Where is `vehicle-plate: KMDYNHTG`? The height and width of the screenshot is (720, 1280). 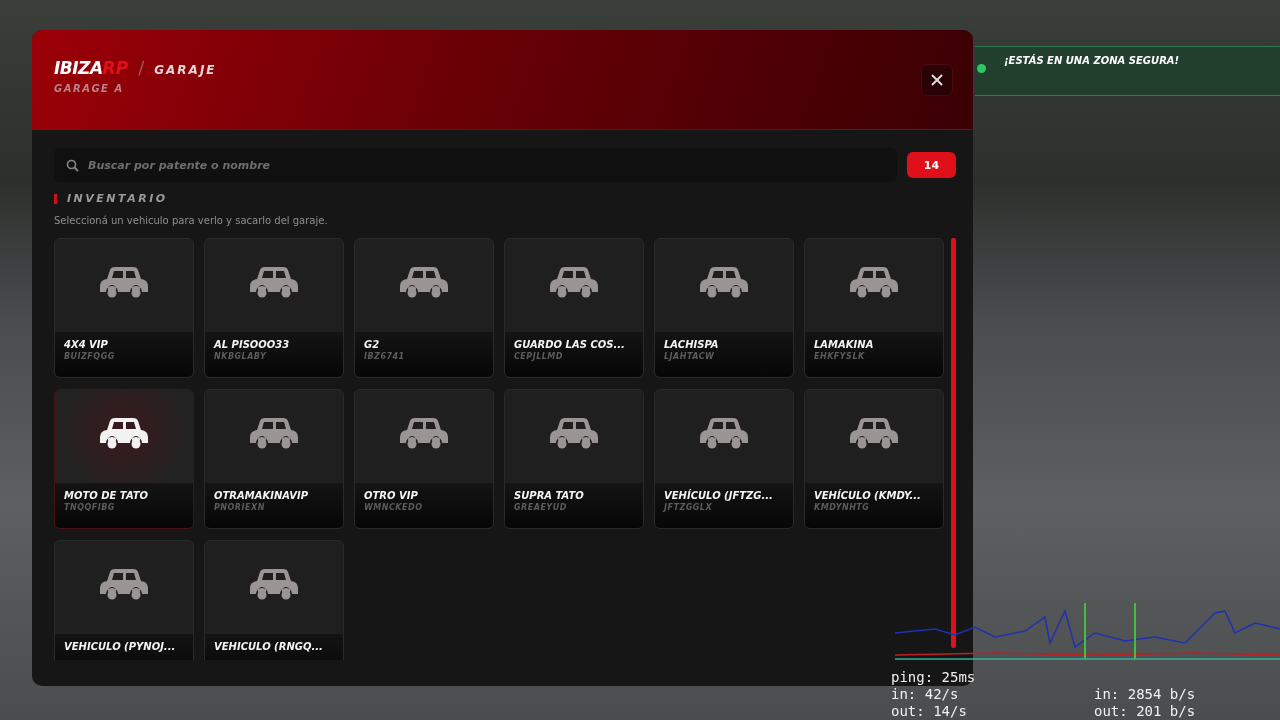 vehicle-plate: KMDYNHTG is located at coordinates (842, 507).